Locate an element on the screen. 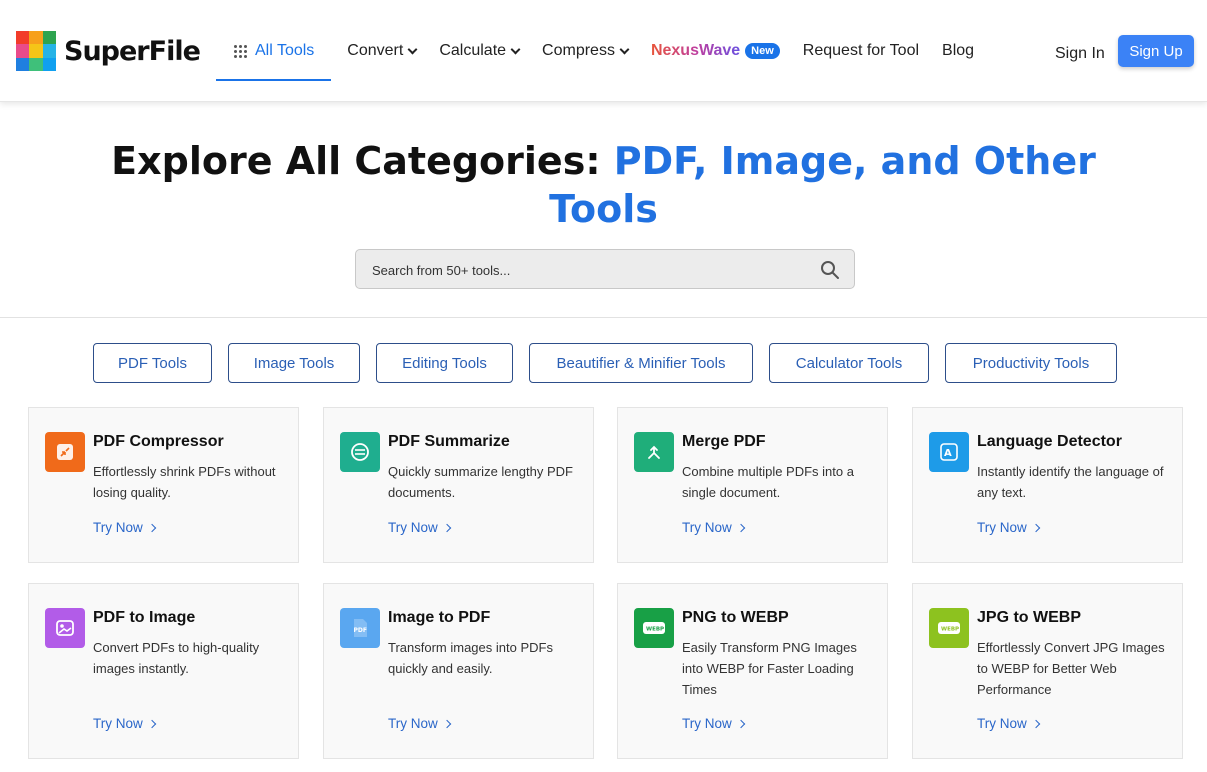  brand-name: SuperFile is located at coordinates (132, 51).